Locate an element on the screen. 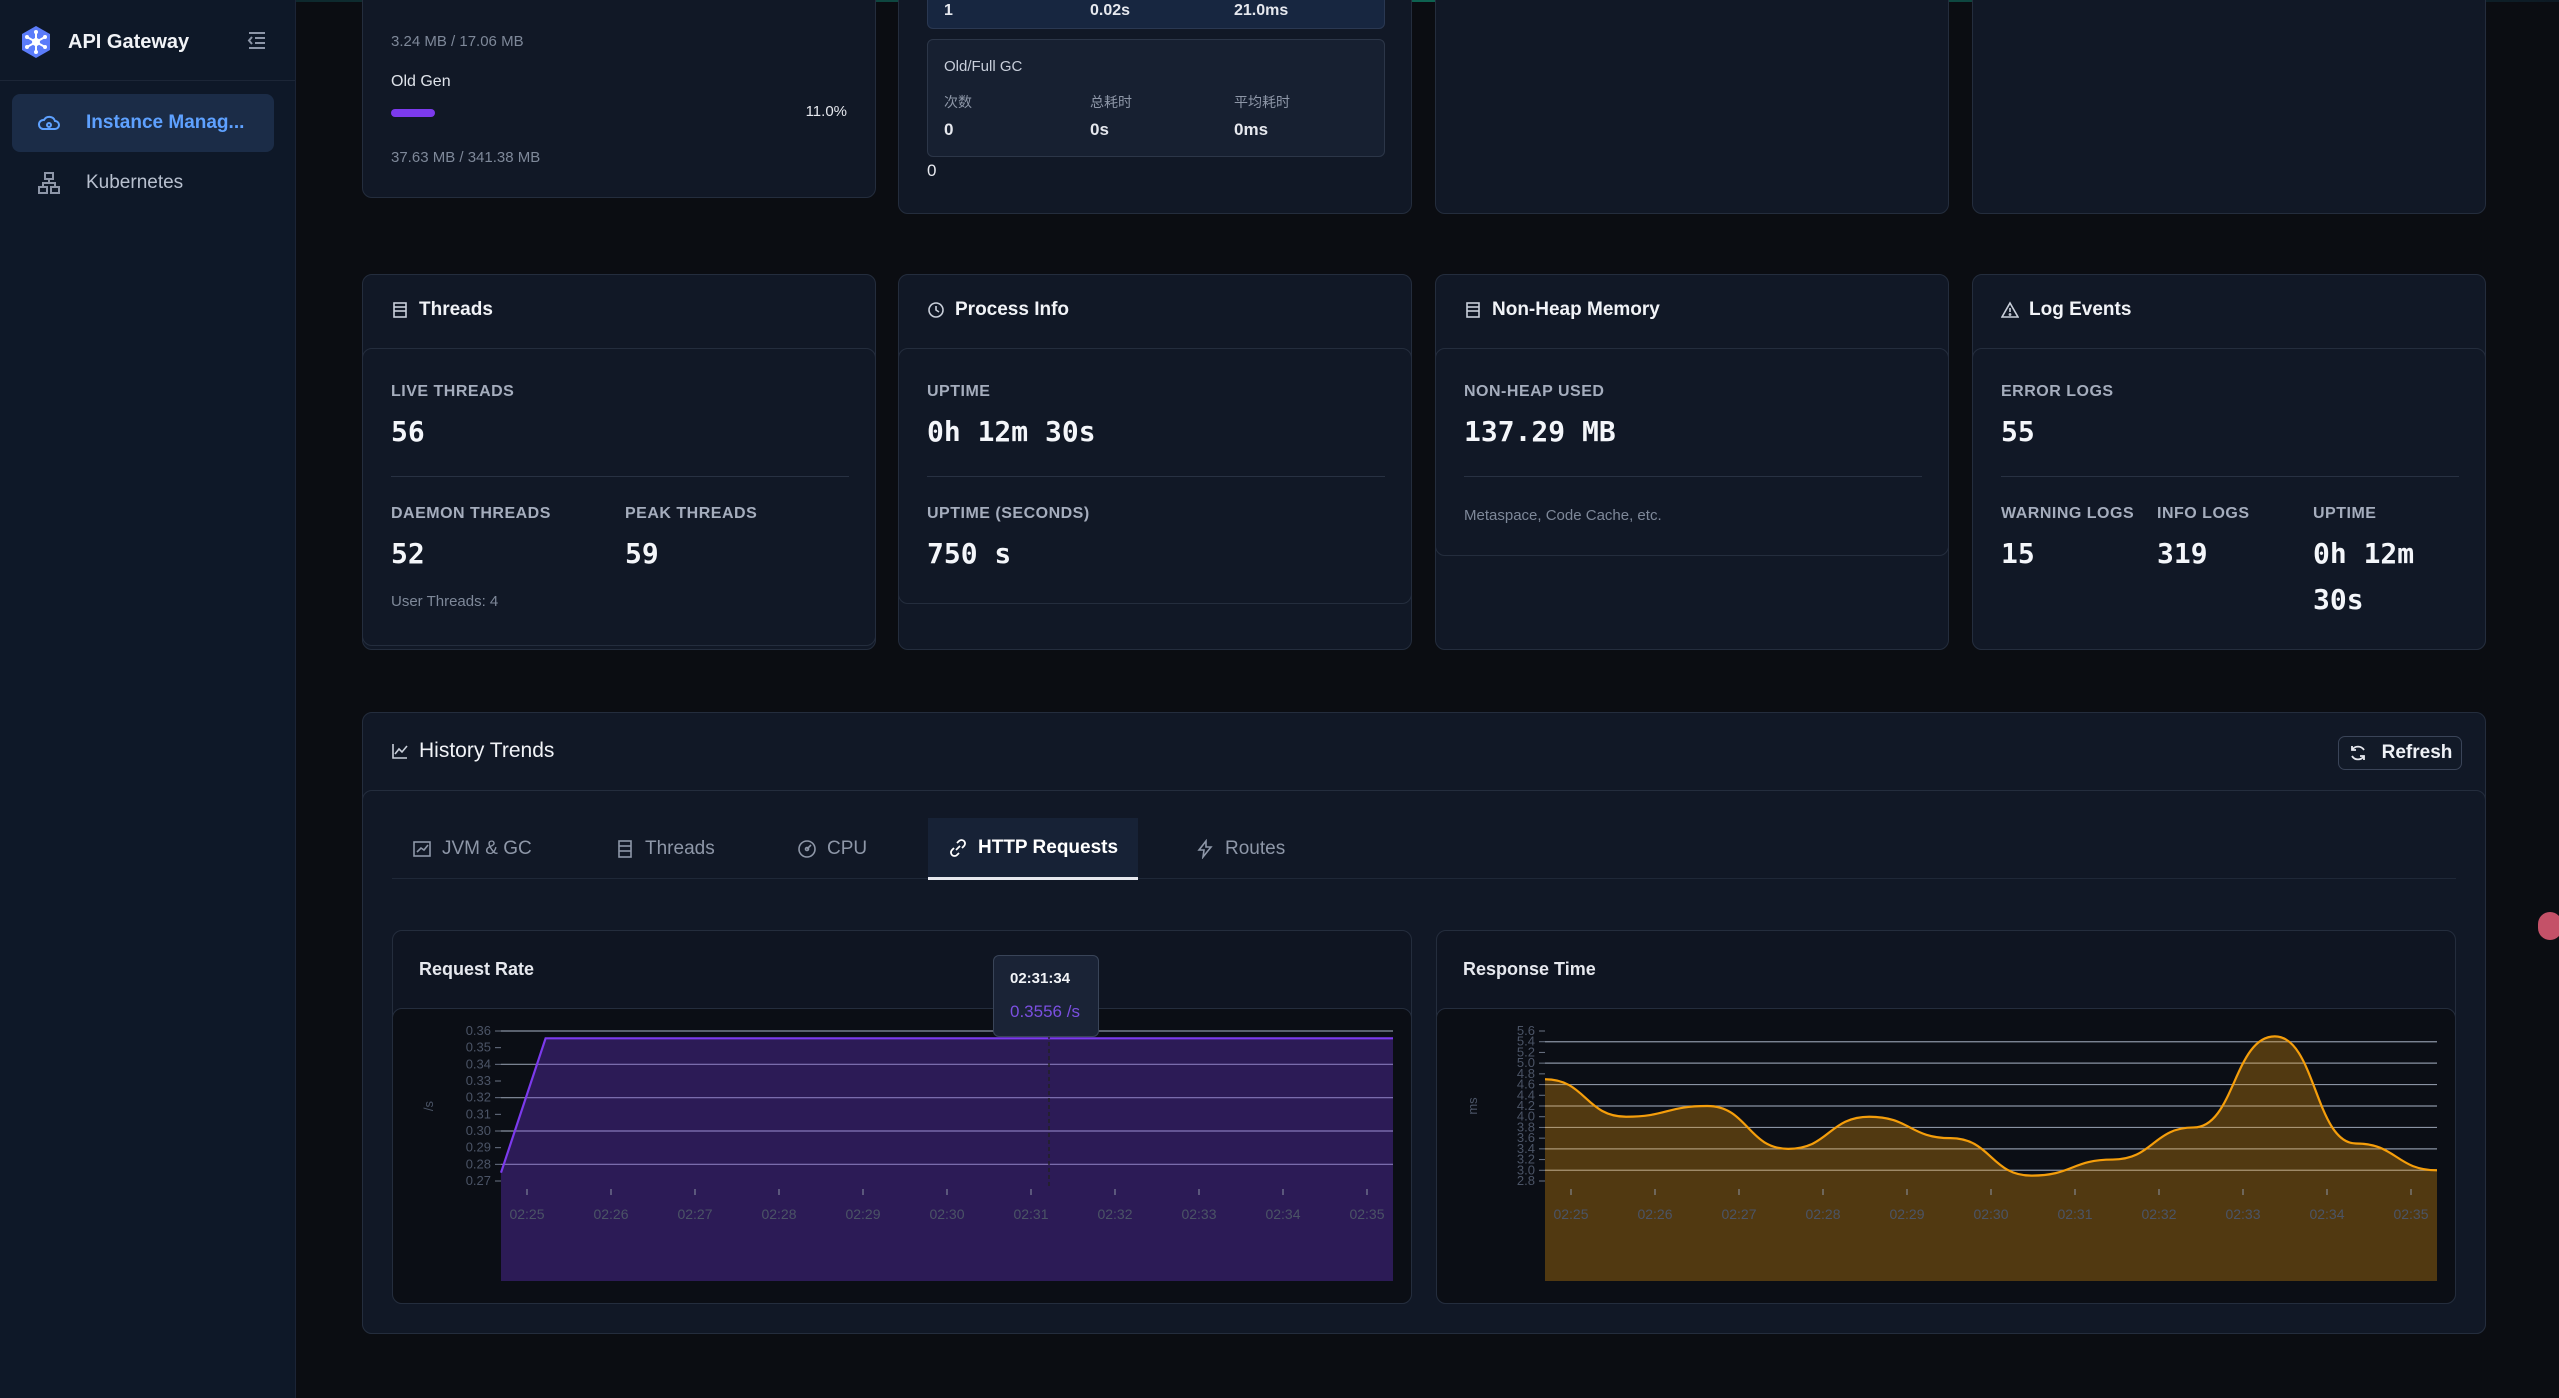 Image resolution: width=2559 pixels, height=1398 pixels. nonheap-card-header: Non-Heap Memory is located at coordinates (1562, 310).